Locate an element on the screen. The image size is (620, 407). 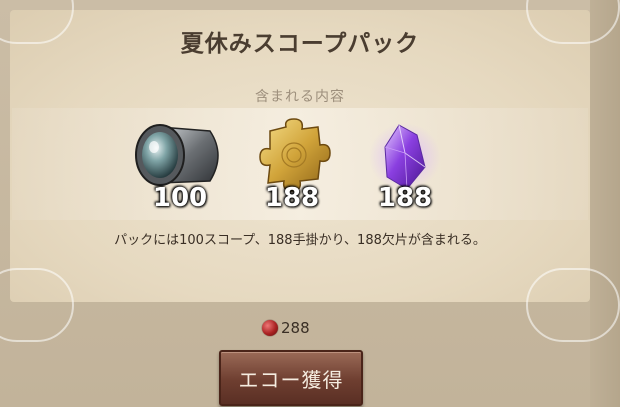
pack-cost: 288 is located at coordinates (286, 328).